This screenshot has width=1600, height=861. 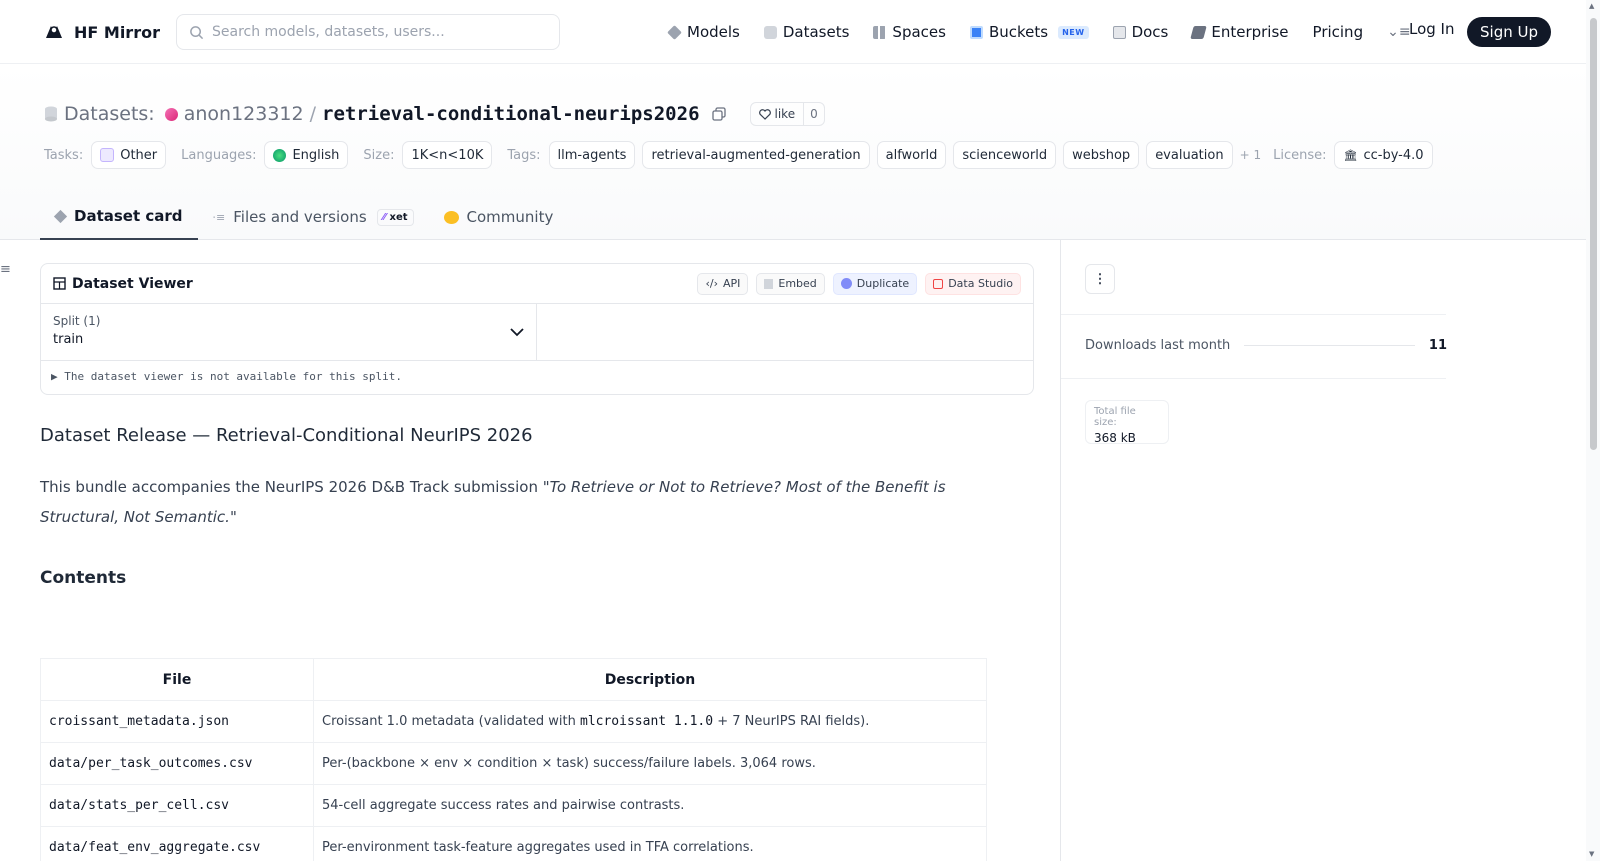 I want to click on repo-name: retrieval-conditional-neurips2026, so click(x=511, y=114).